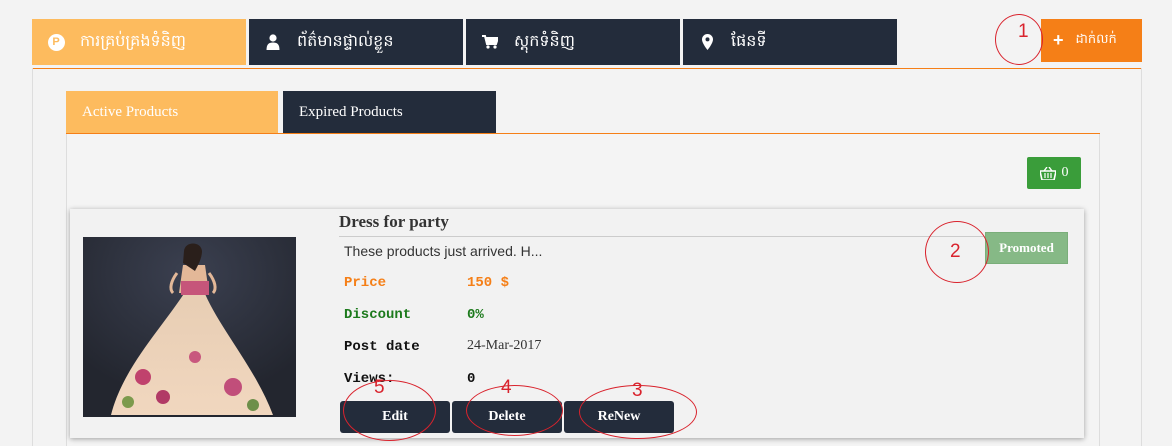 The image size is (1172, 446). What do you see at coordinates (490, 42) in the screenshot?
I see `cart-icon` at bounding box center [490, 42].